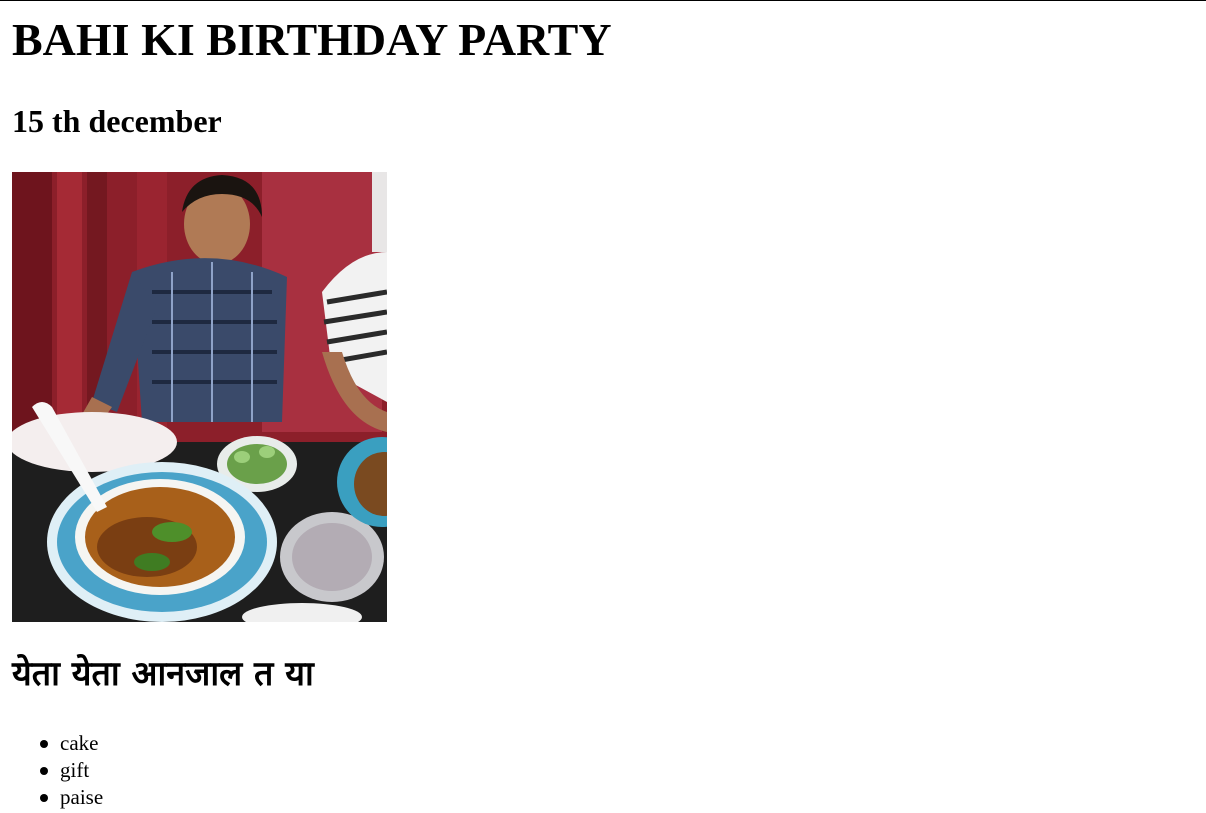 This screenshot has width=1206, height=813. I want to click on list-item-label: cake, so click(79, 743).